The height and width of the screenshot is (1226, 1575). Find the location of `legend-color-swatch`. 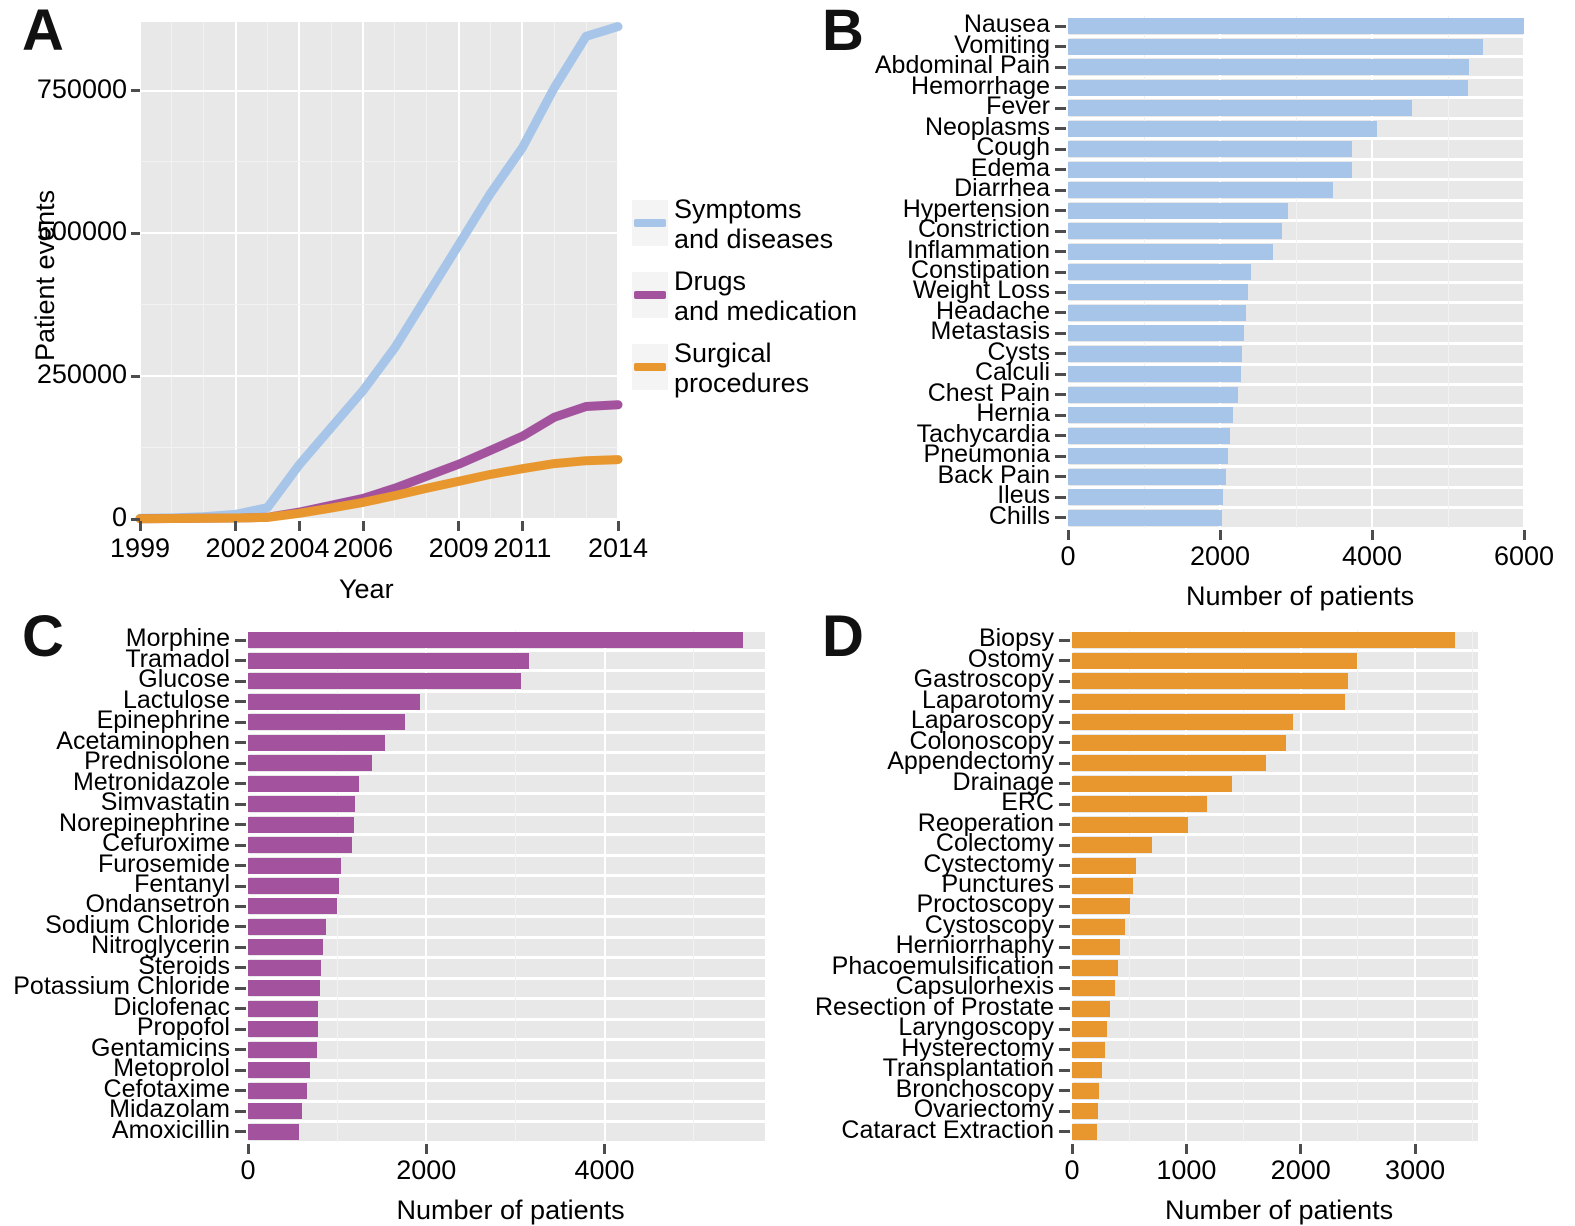

legend-color-swatch is located at coordinates (650, 223).